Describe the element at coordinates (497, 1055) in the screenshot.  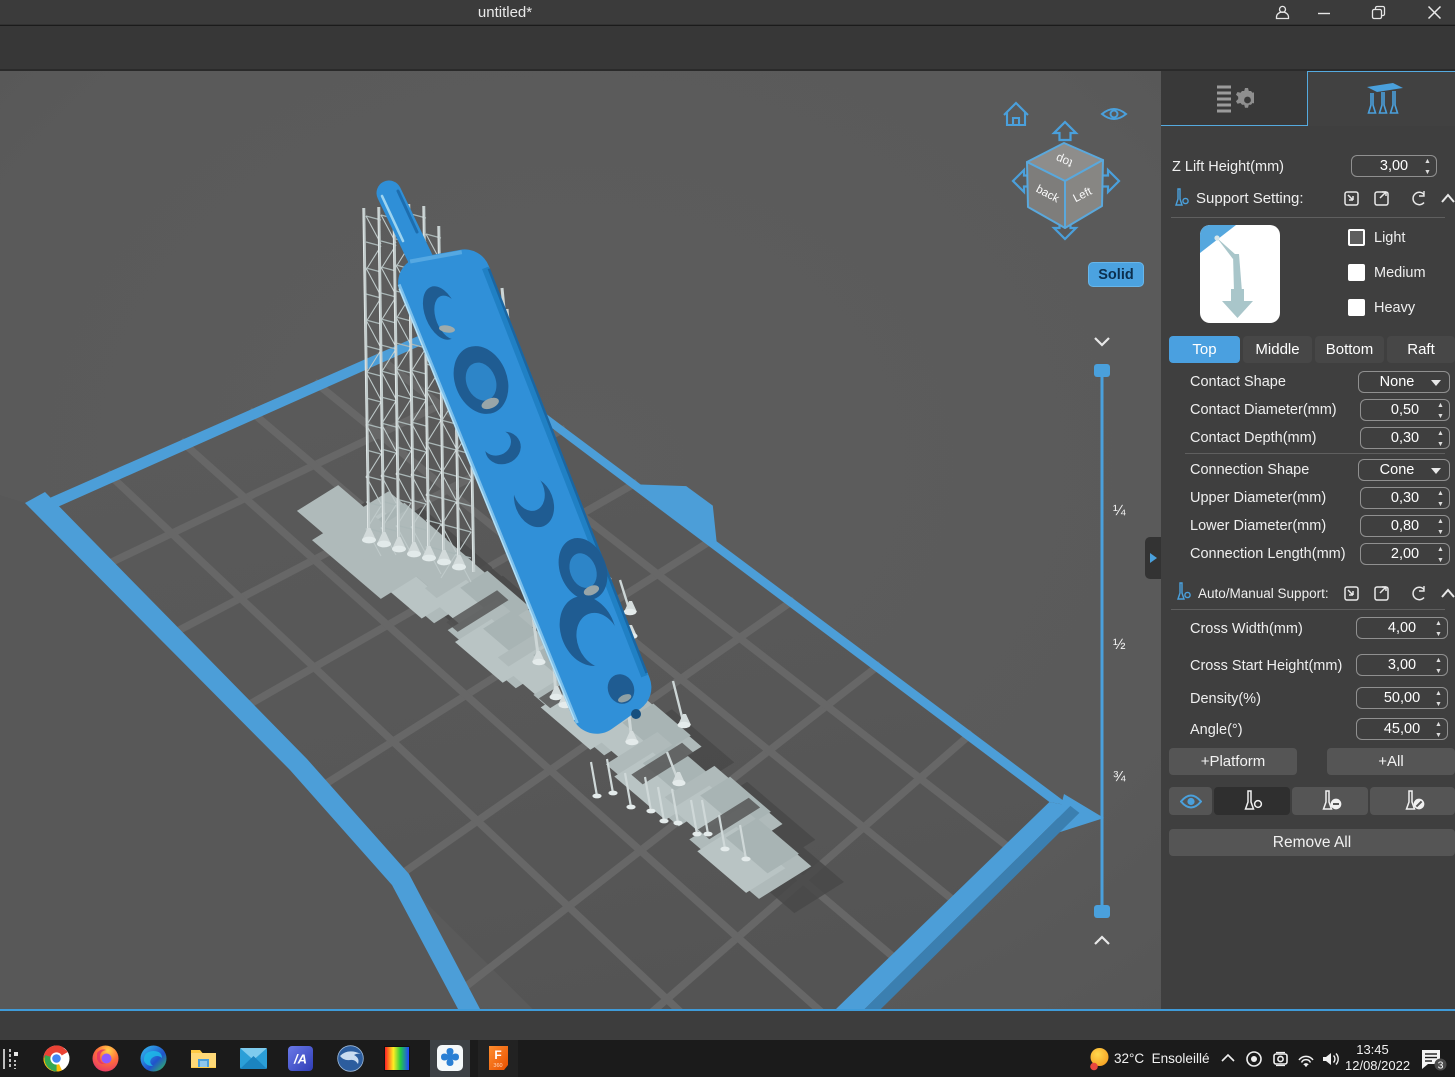
I see `svg-text: F` at that location.